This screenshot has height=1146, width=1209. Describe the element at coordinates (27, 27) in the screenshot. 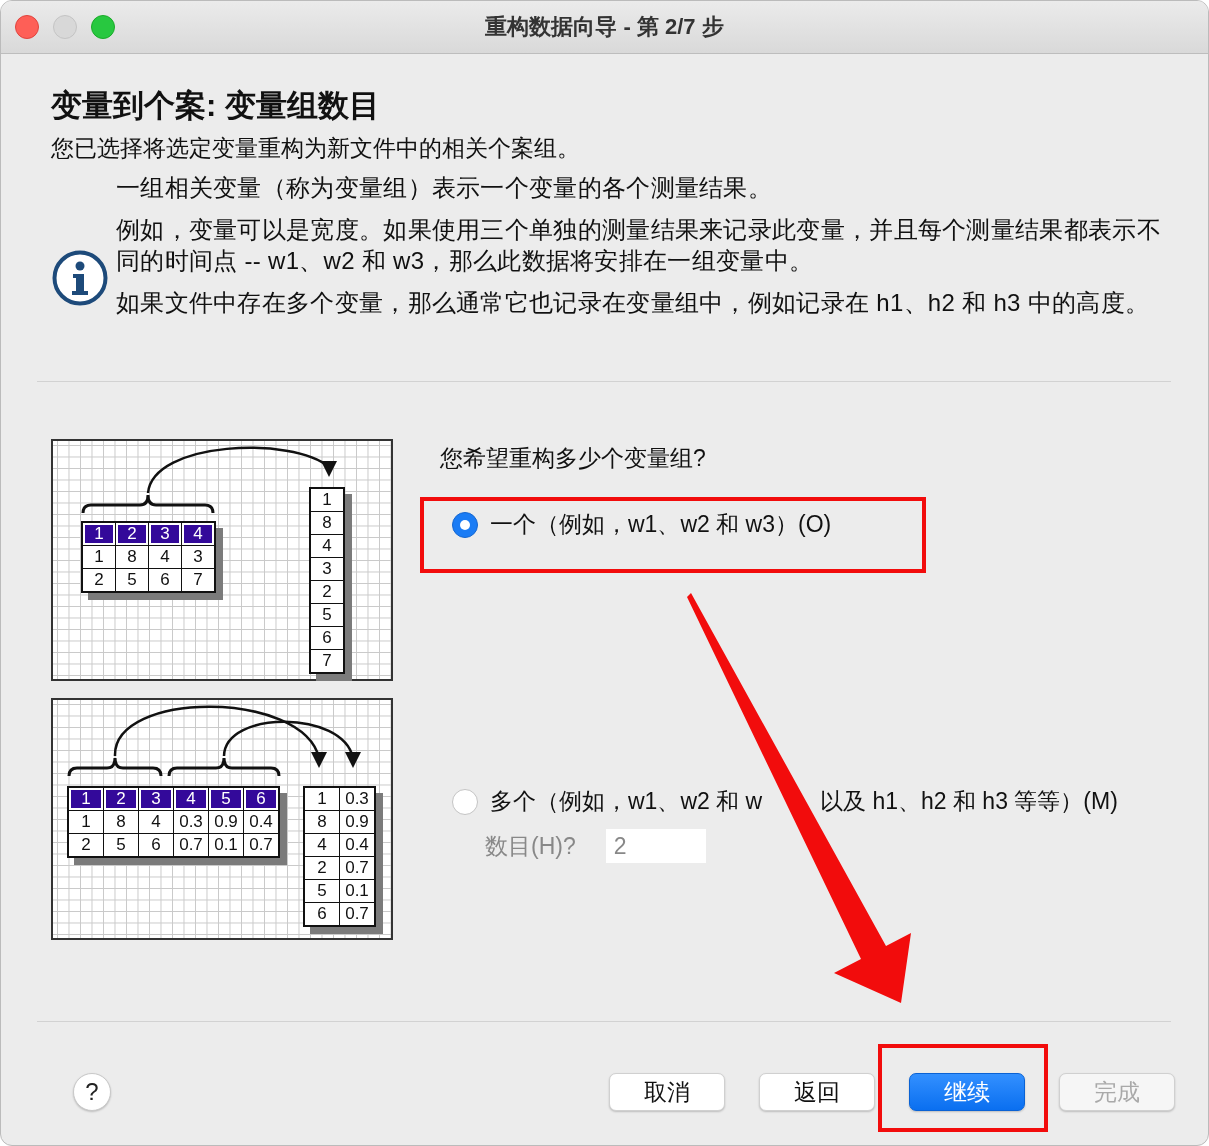

I see `close-button` at that location.